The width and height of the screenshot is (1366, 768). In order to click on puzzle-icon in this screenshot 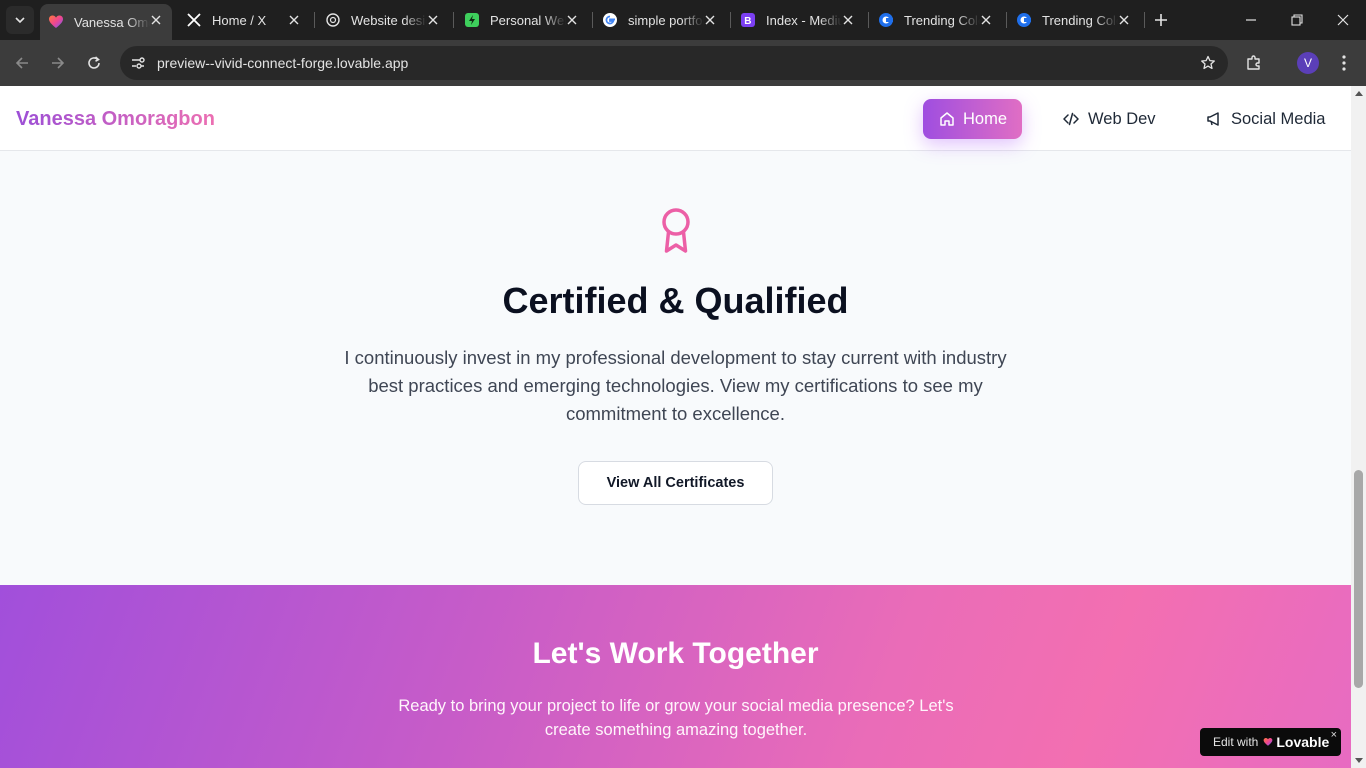, I will do `click(1253, 62)`.